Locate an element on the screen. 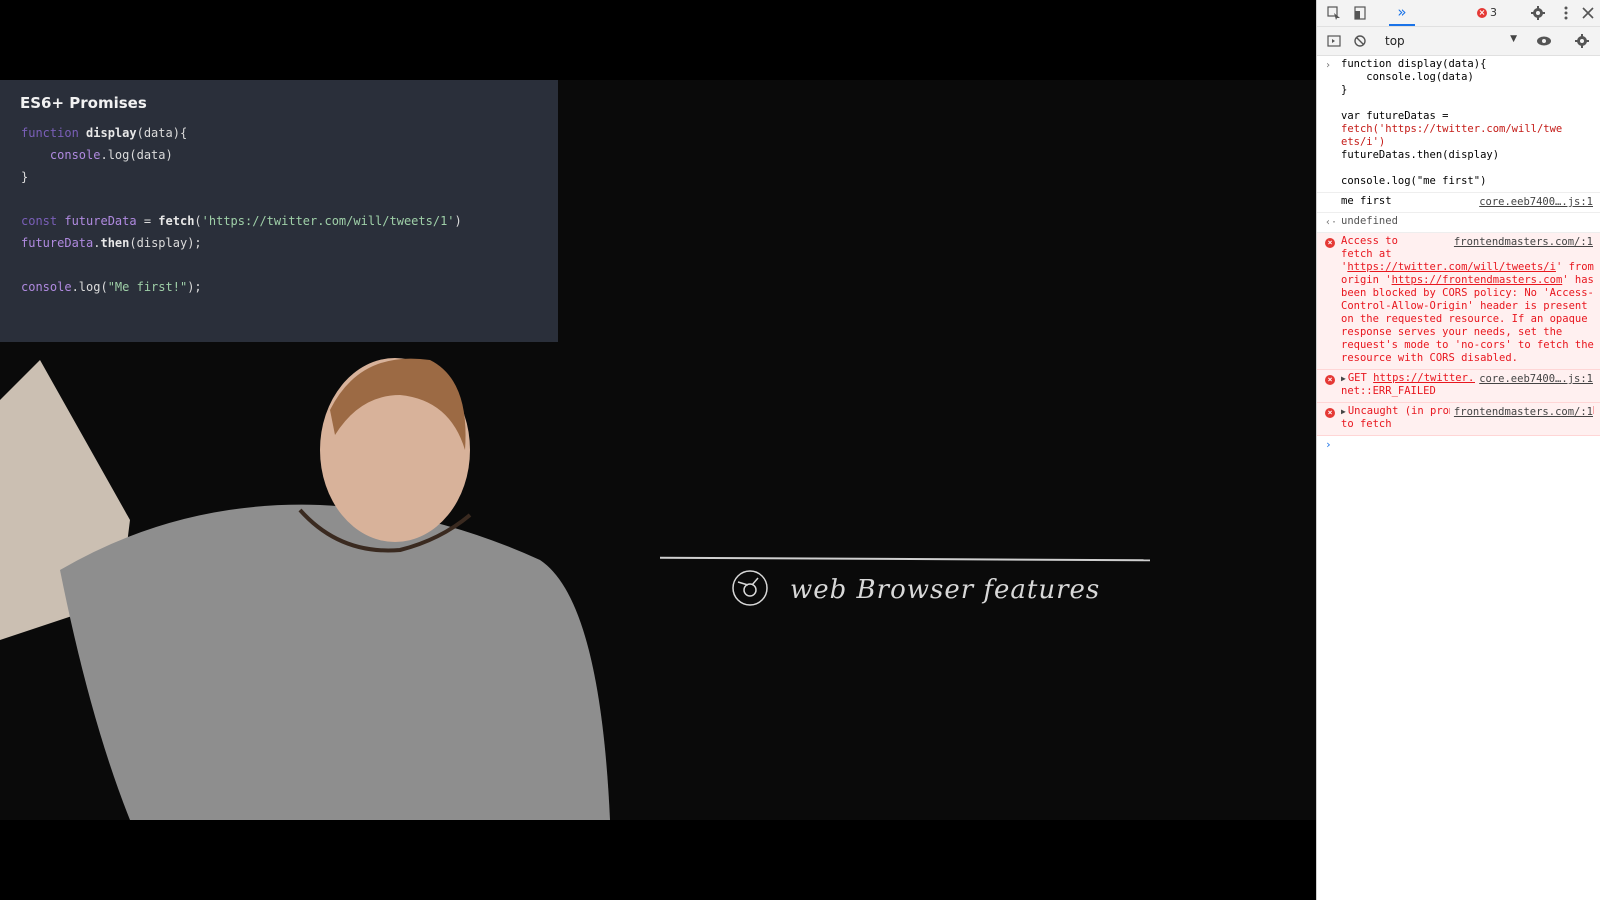 This screenshot has width=1600, height=900. kebab-menu-icon is located at coordinates (1566, 13).